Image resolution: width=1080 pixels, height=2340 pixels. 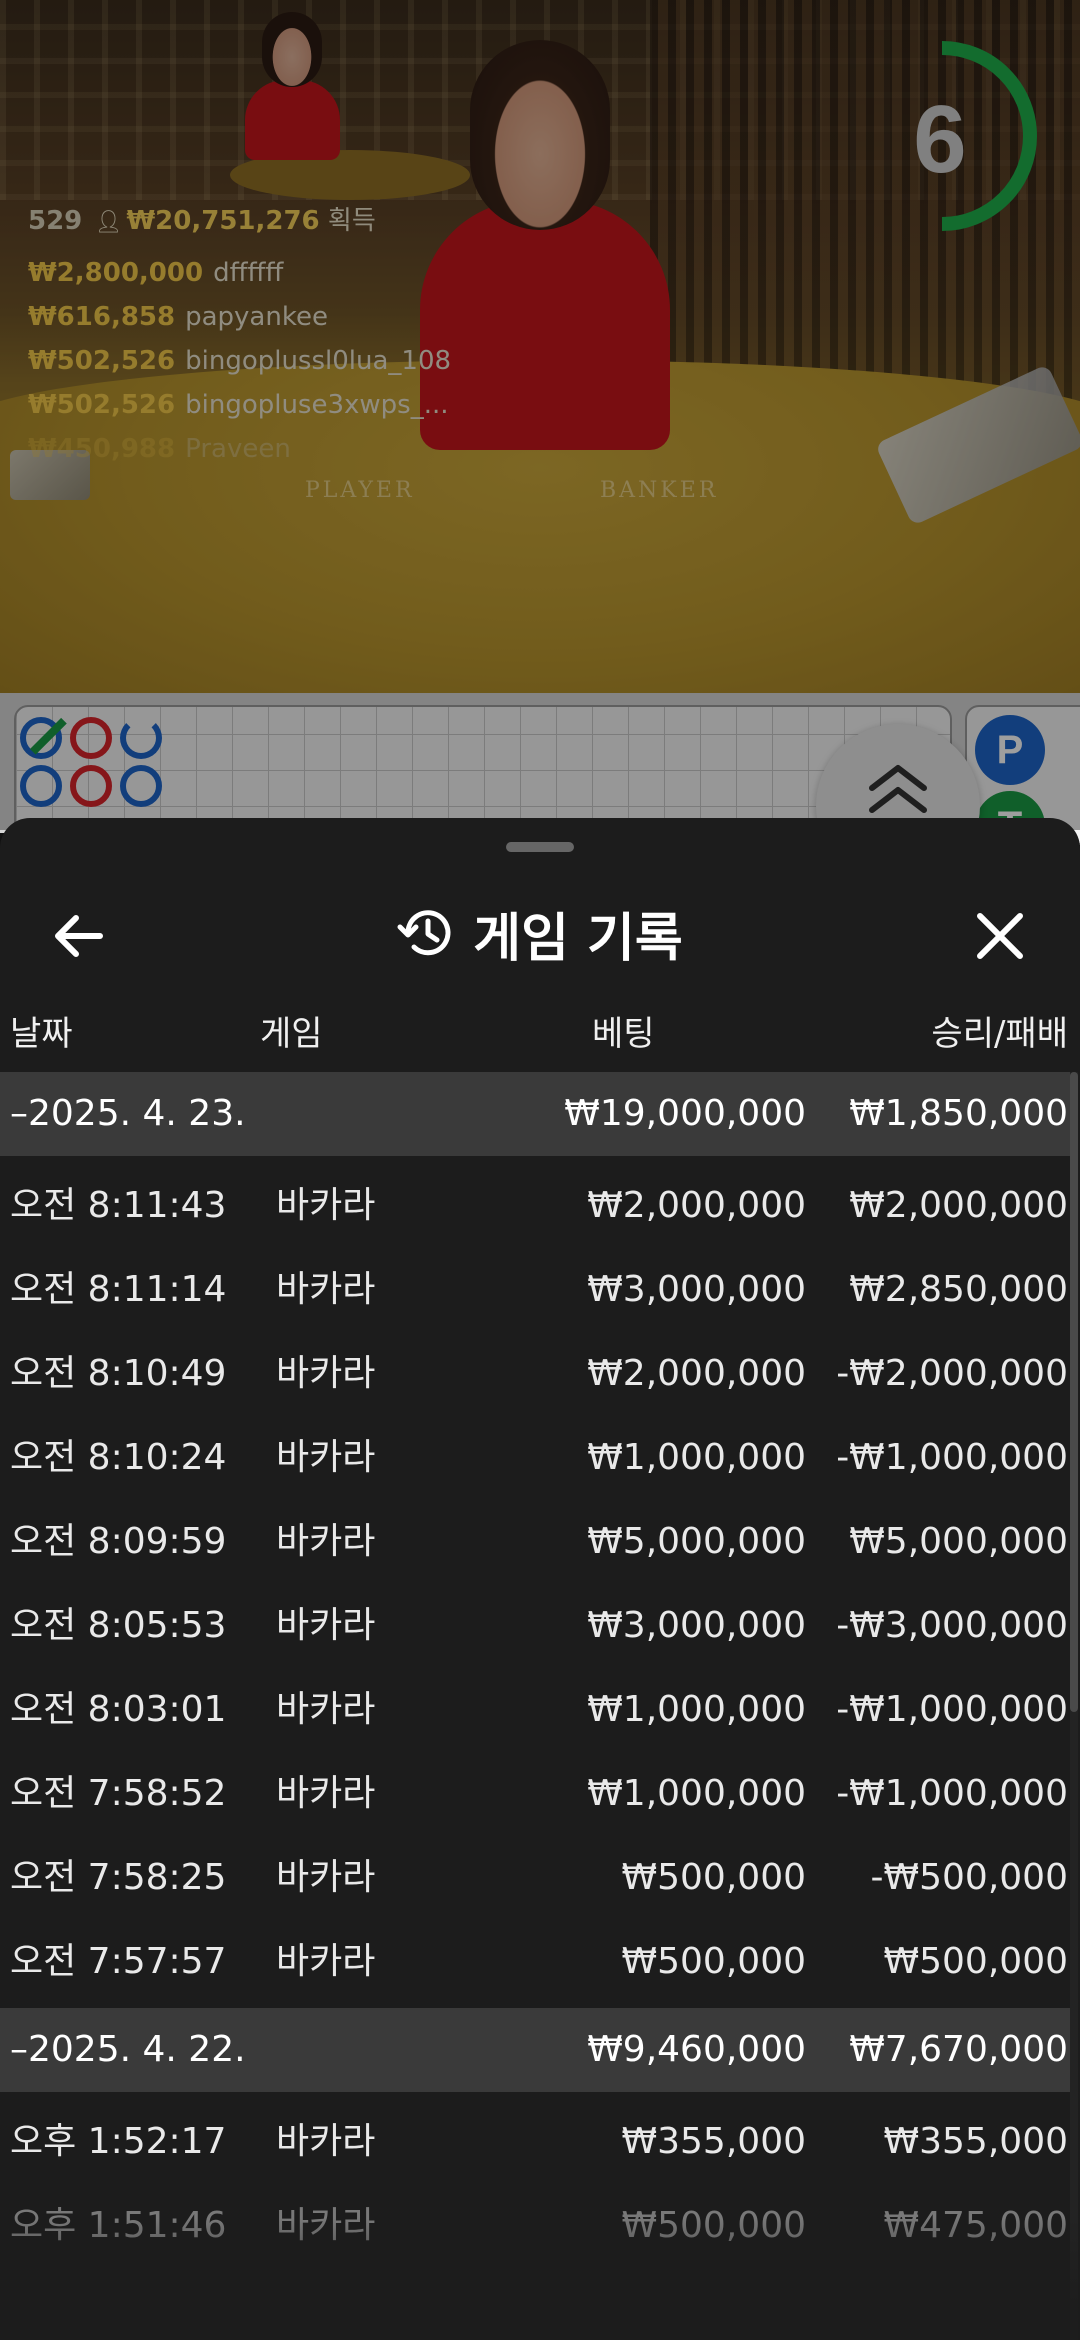 I want to click on column-bet: 베팅, so click(x=623, y=1030).